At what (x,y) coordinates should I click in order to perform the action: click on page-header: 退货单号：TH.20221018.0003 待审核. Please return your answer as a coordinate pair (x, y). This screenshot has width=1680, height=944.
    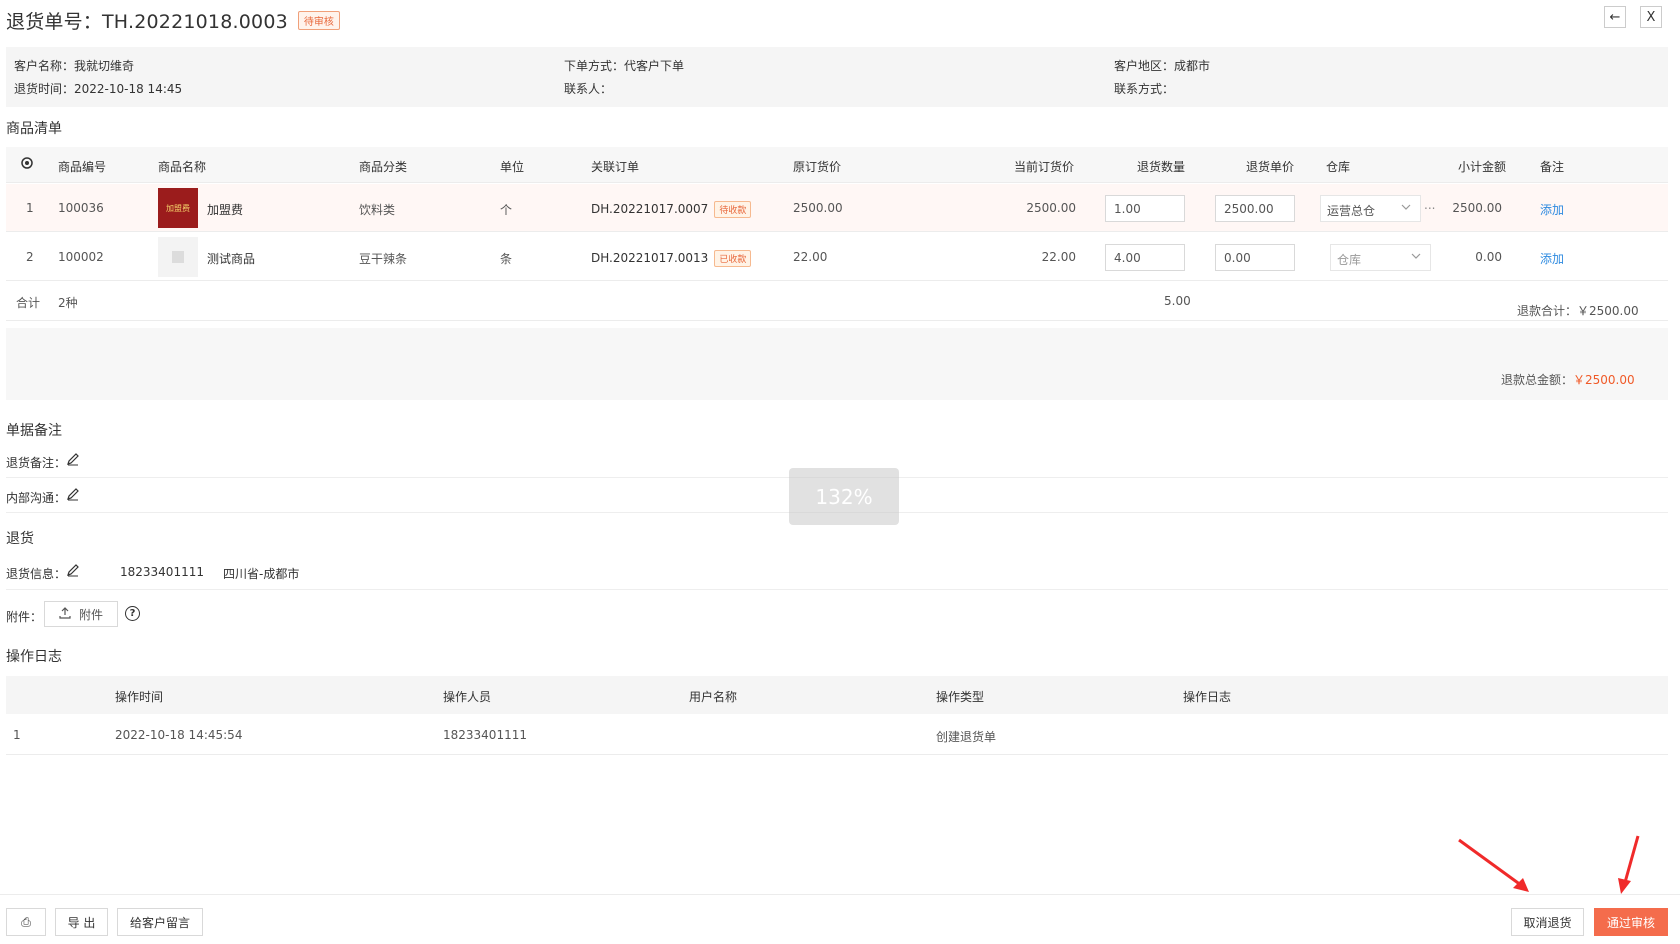
    Looking at the image, I should click on (173, 20).